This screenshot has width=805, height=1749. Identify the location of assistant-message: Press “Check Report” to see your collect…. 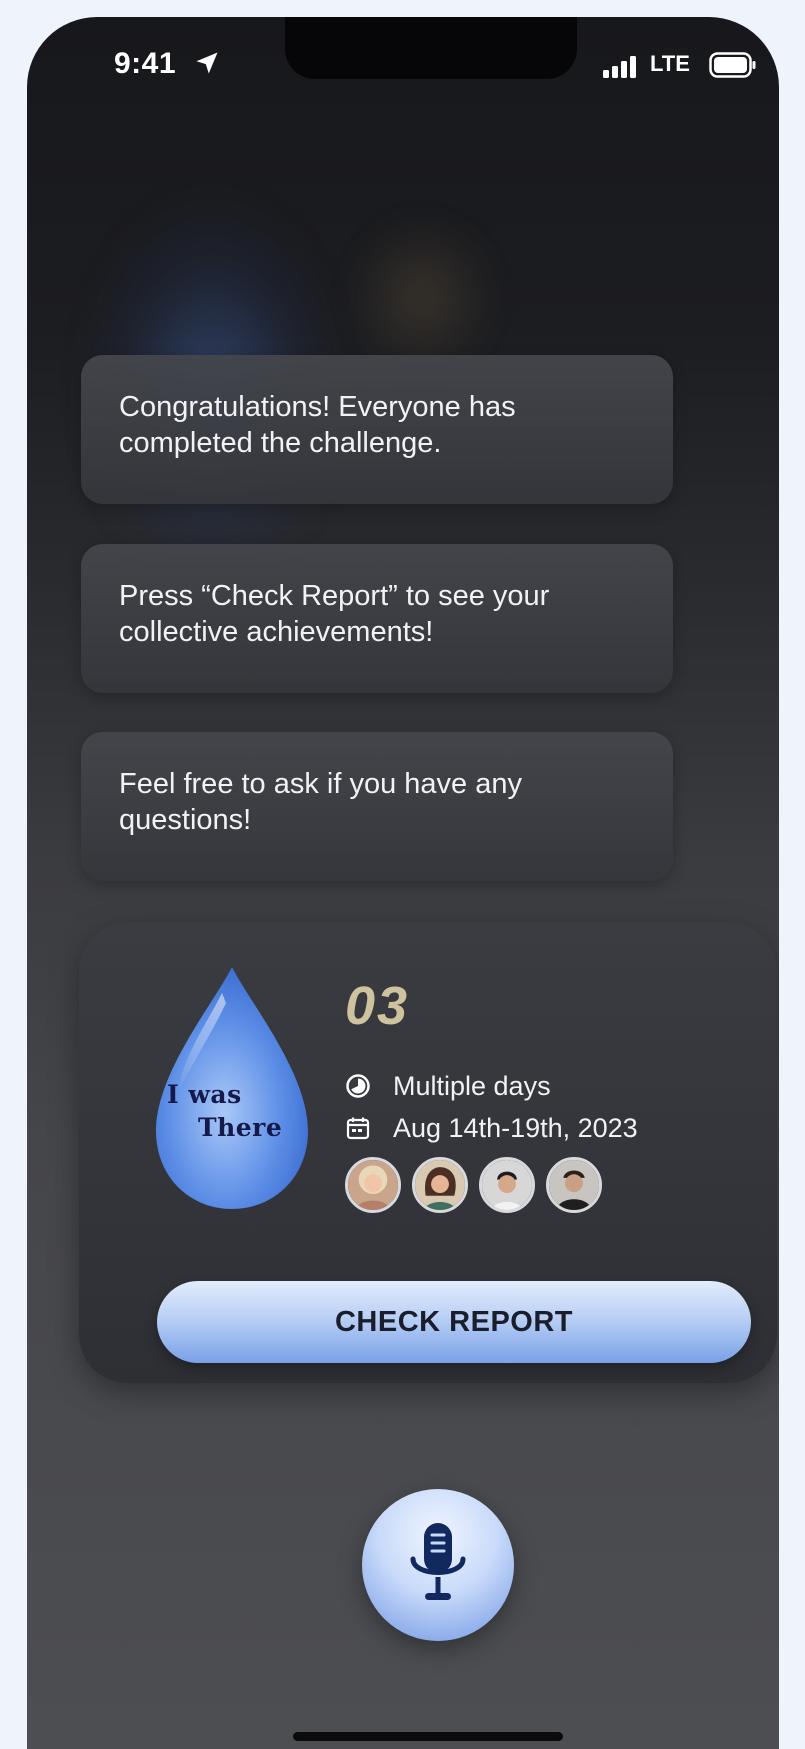
(377, 618).